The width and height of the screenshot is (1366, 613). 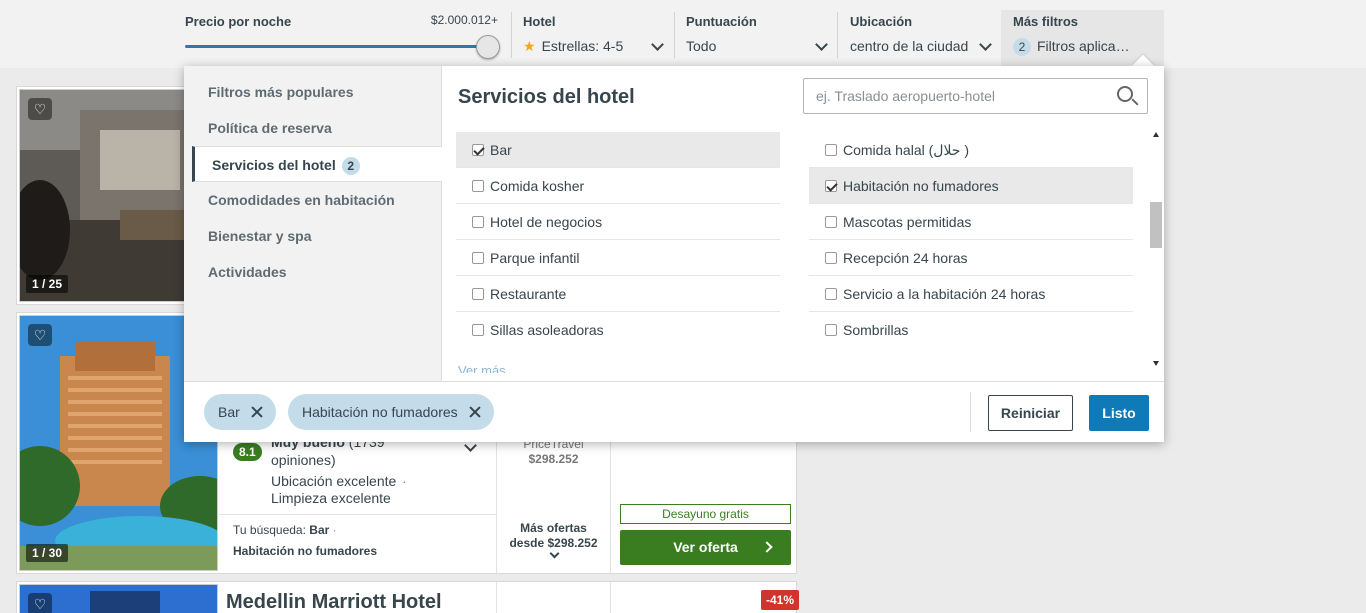 What do you see at coordinates (334, 602) in the screenshot?
I see `hotel-name: Medellin Marriott Hotel` at bounding box center [334, 602].